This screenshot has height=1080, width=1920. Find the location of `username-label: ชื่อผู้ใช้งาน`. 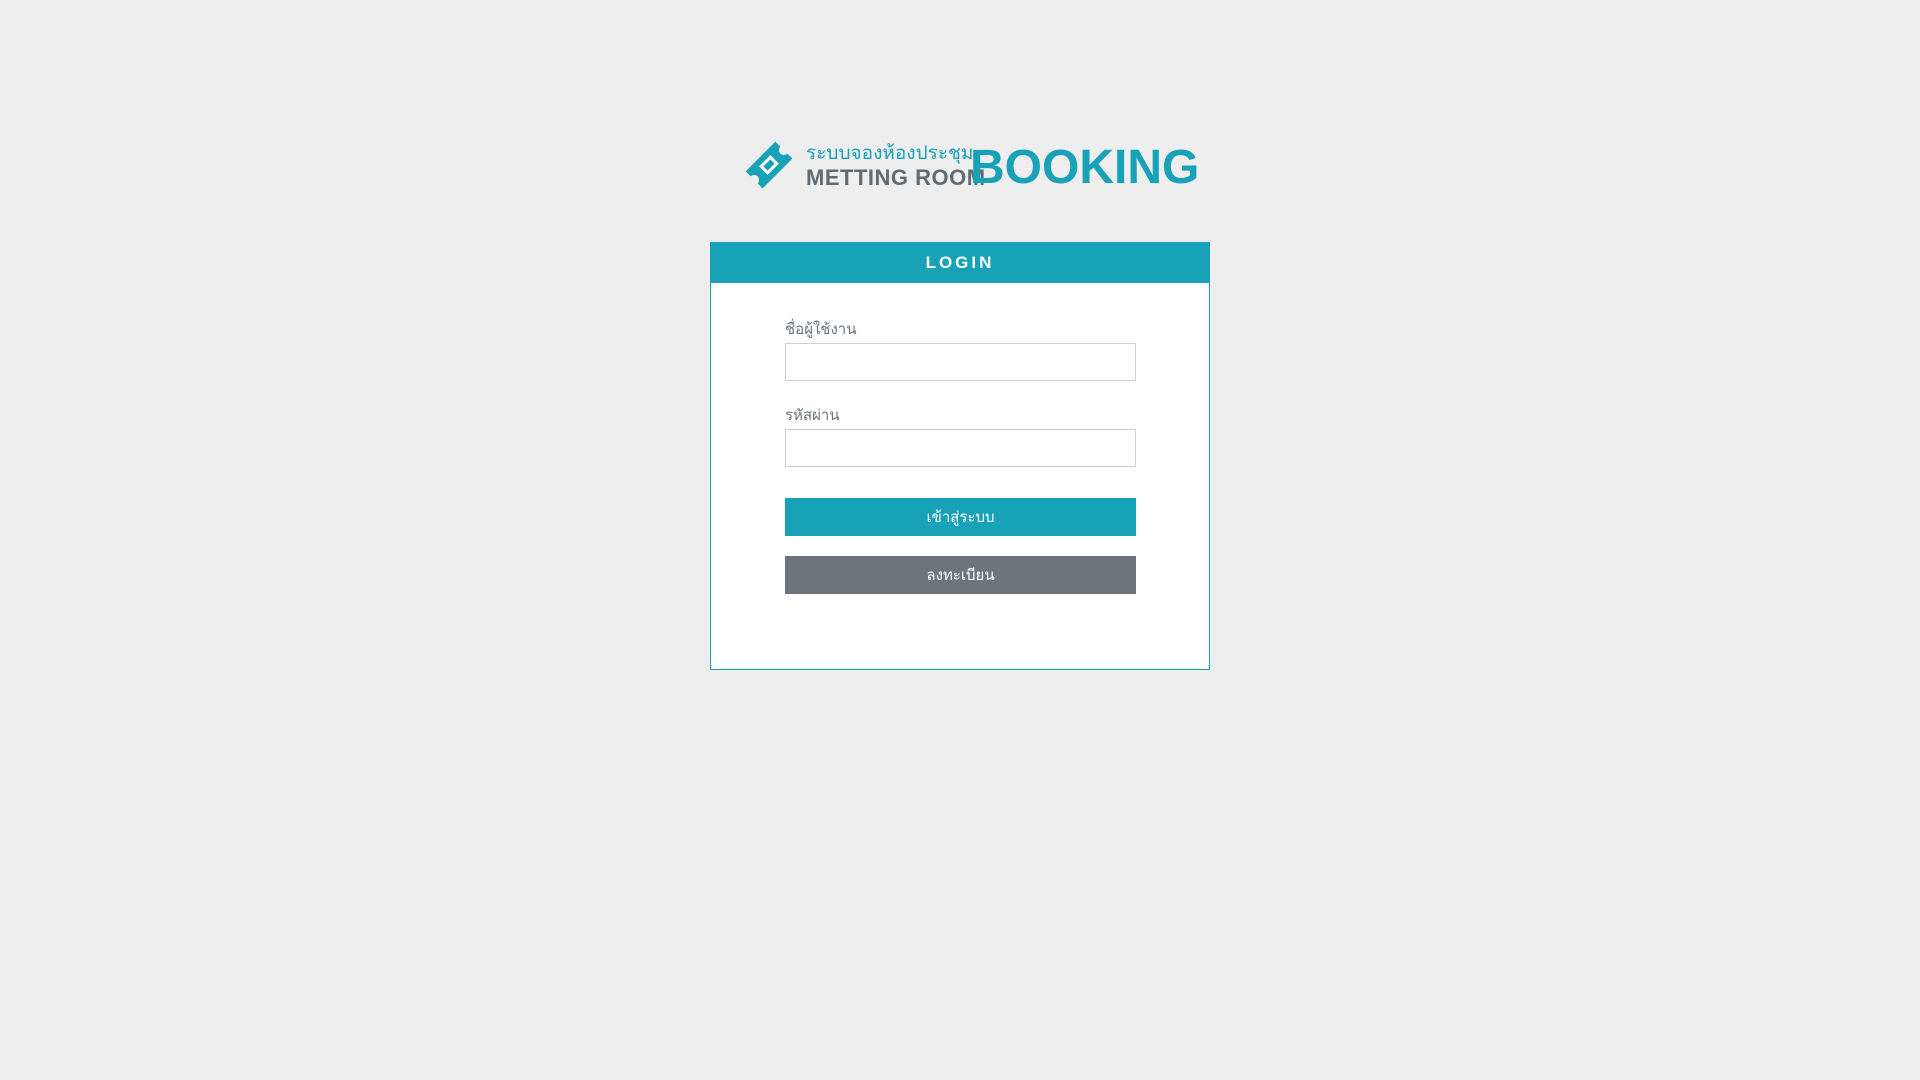

username-label: ชื่อผู้ใช้งาน is located at coordinates (821, 329).